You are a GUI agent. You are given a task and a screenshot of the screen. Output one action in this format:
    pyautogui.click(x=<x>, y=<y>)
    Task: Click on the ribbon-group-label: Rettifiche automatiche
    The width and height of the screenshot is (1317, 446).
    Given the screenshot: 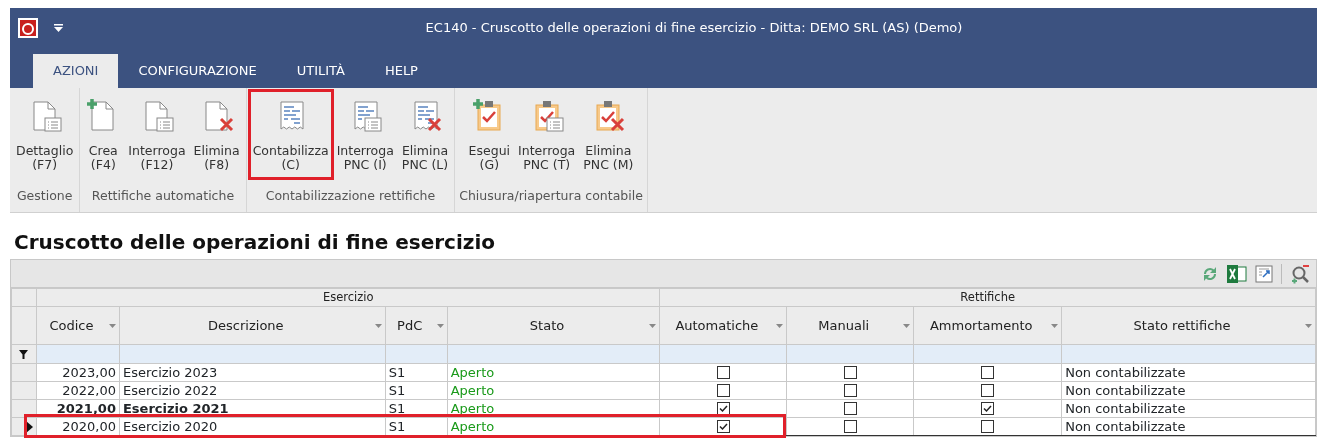 What is the action you would take?
    pyautogui.click(x=163, y=196)
    